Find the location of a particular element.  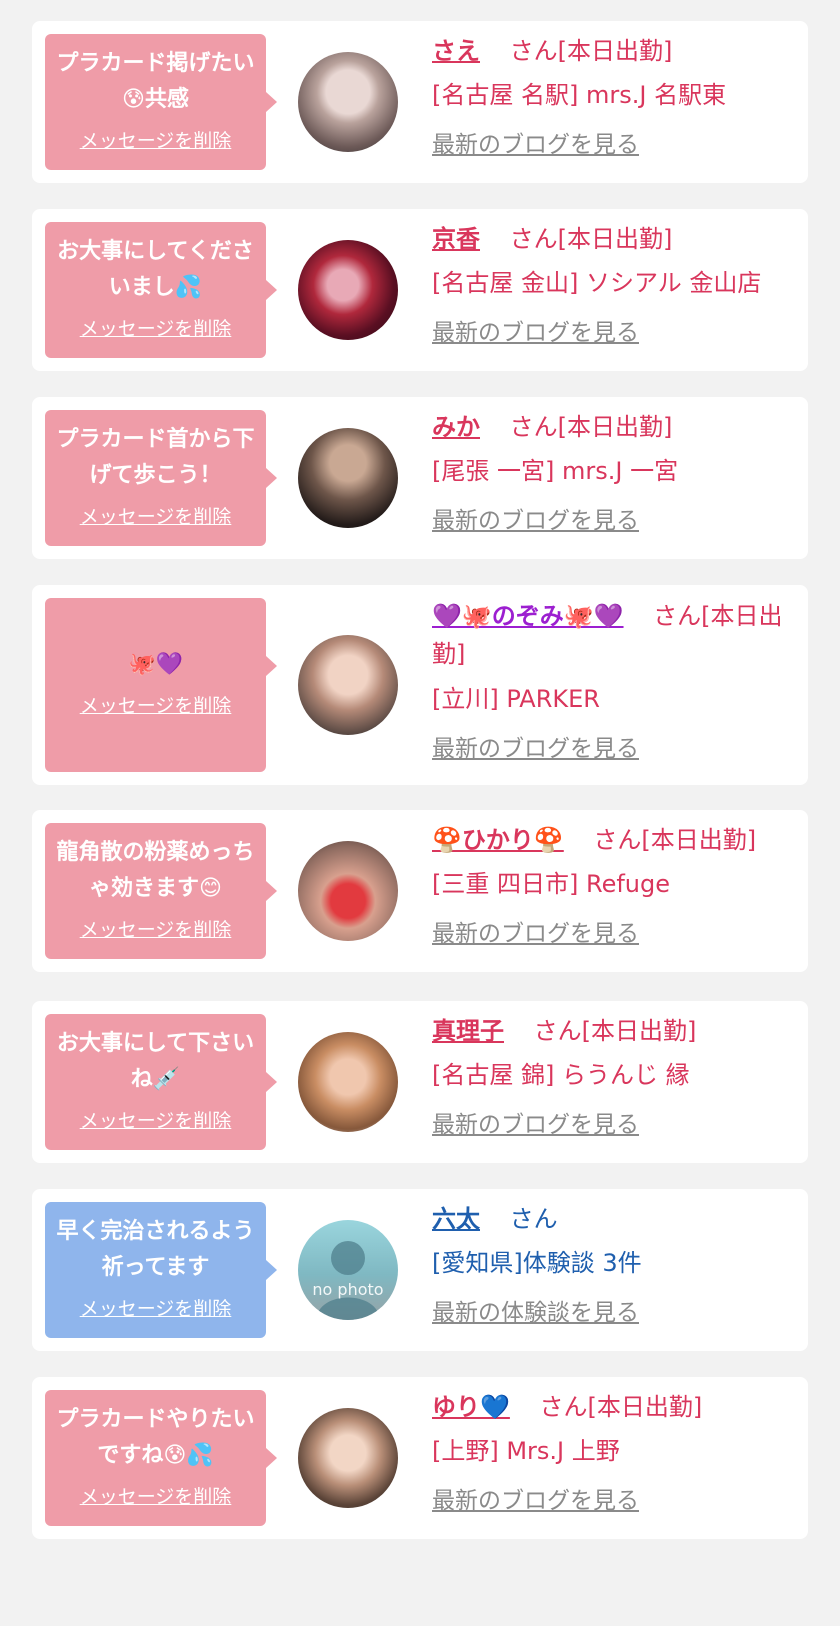

message-text: お大事にして下さいね💉 is located at coordinates (155, 1061).